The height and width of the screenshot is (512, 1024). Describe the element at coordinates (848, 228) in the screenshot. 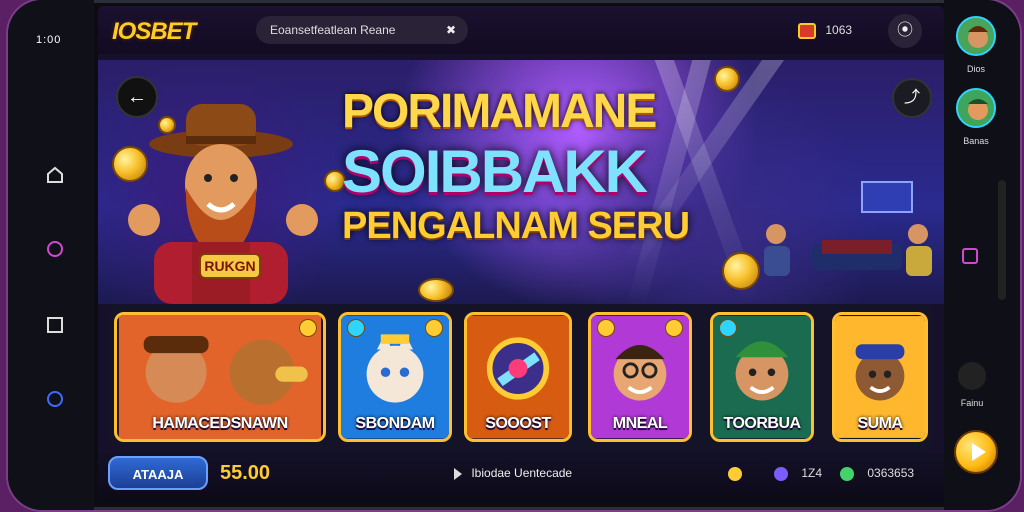

I see `poker-table-scene` at that location.